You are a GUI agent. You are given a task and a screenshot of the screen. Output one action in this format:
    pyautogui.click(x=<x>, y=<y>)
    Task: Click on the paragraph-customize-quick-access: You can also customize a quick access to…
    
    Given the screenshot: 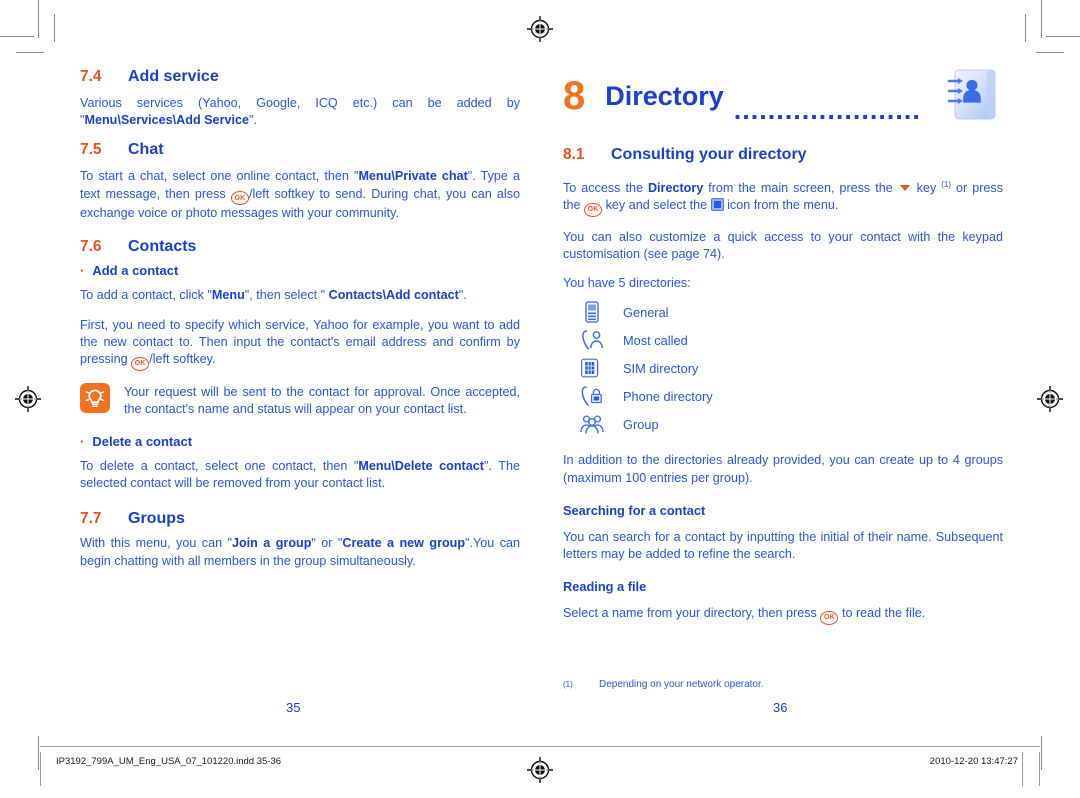 What is the action you would take?
    pyautogui.click(x=783, y=245)
    